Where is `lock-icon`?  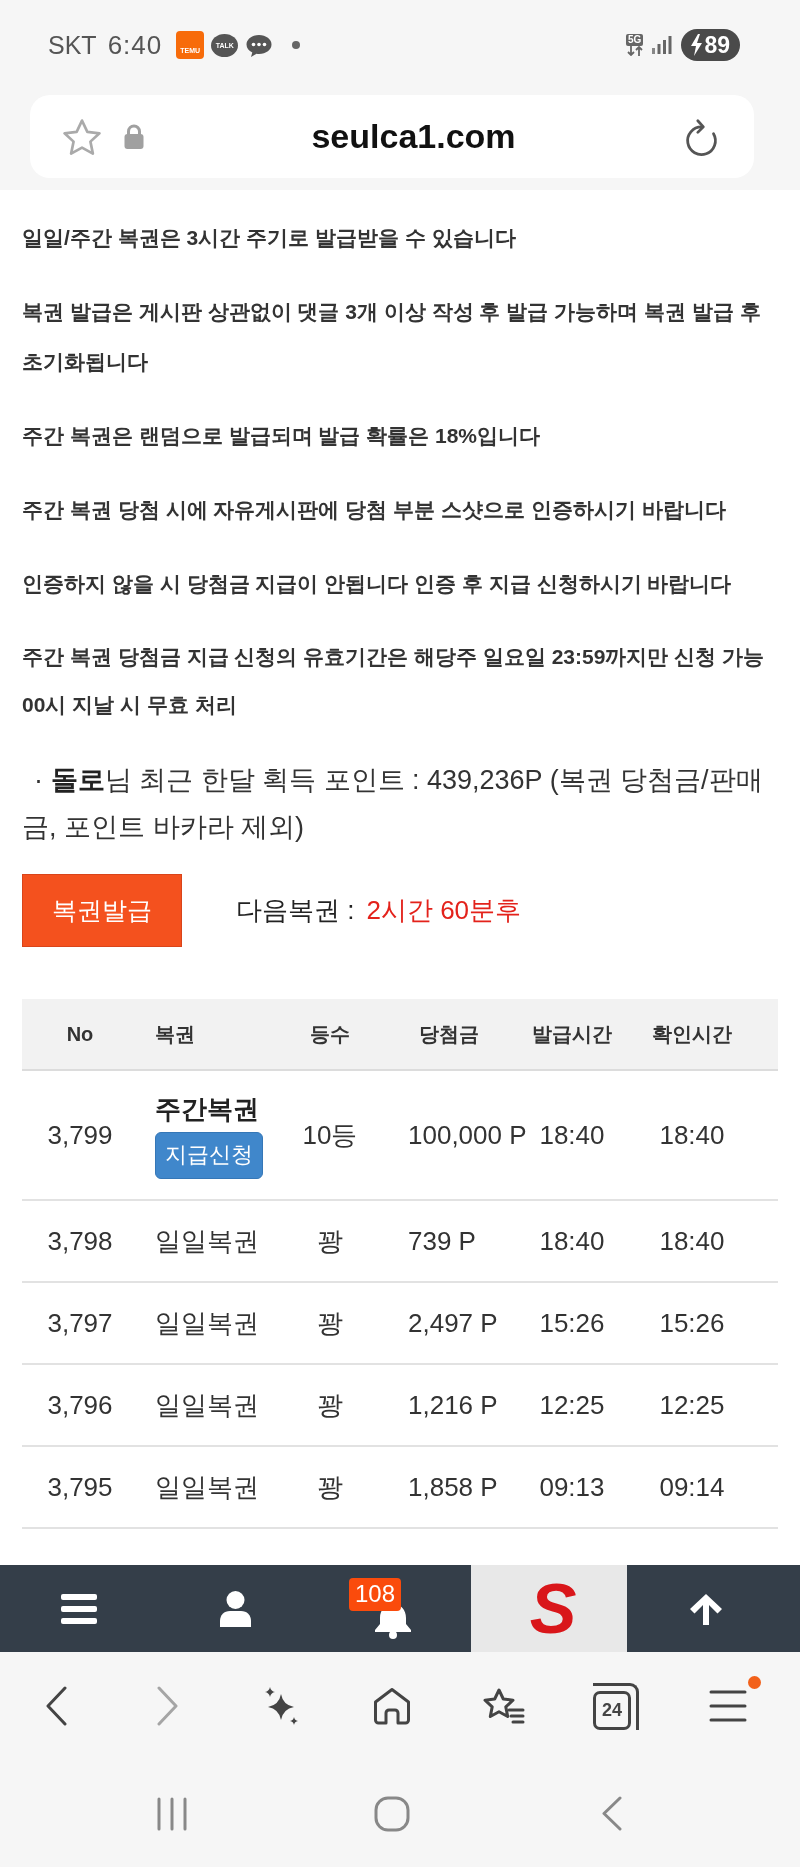 lock-icon is located at coordinates (134, 136).